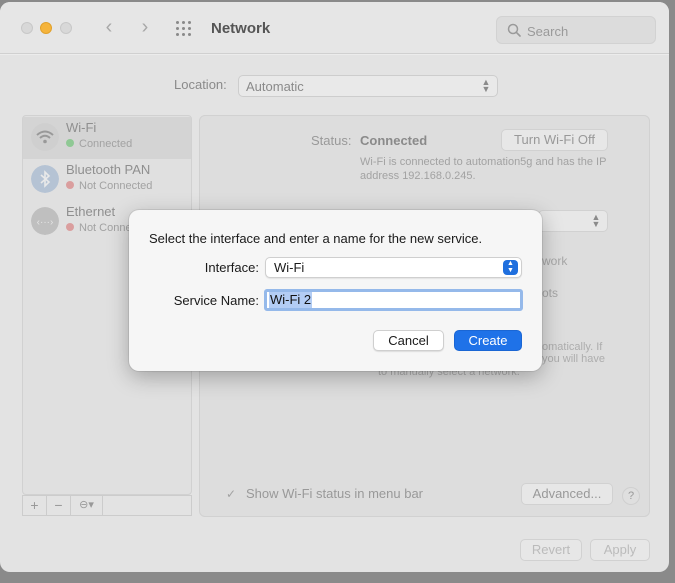  I want to click on zoom-window-button, so click(66, 28).